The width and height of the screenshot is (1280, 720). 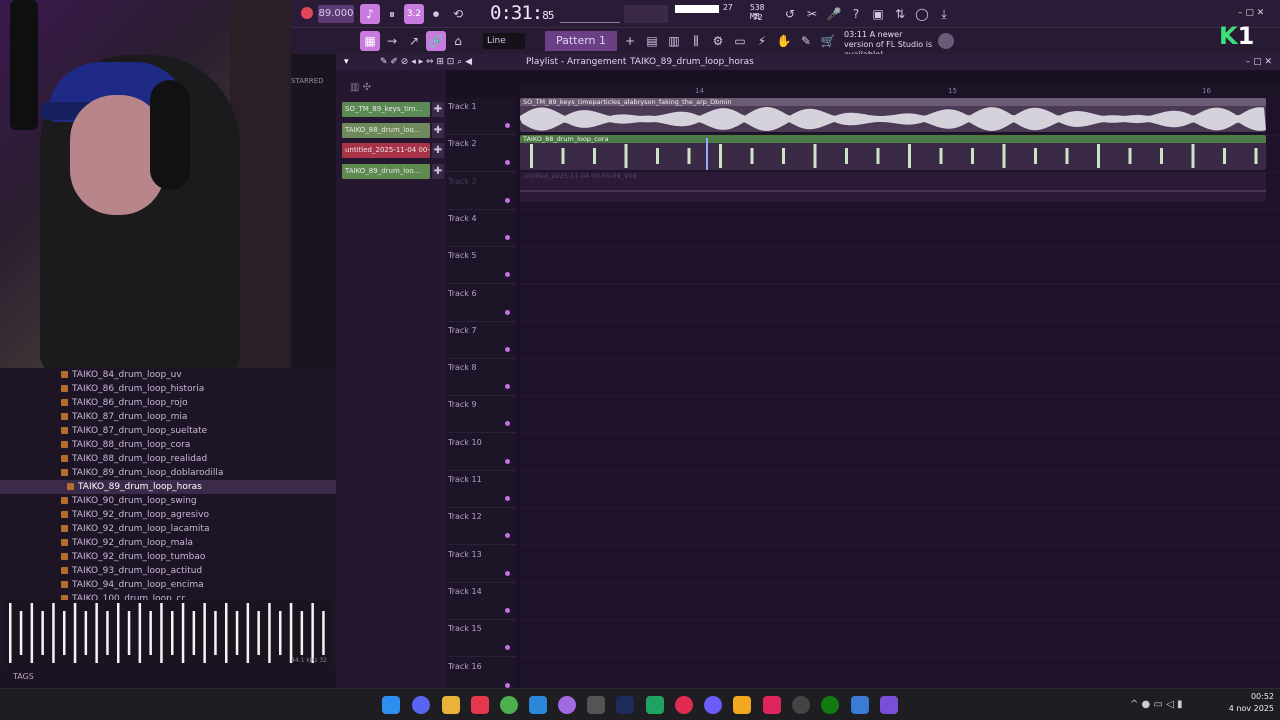 I want to click on tools-icon: ✎, so click(x=806, y=41).